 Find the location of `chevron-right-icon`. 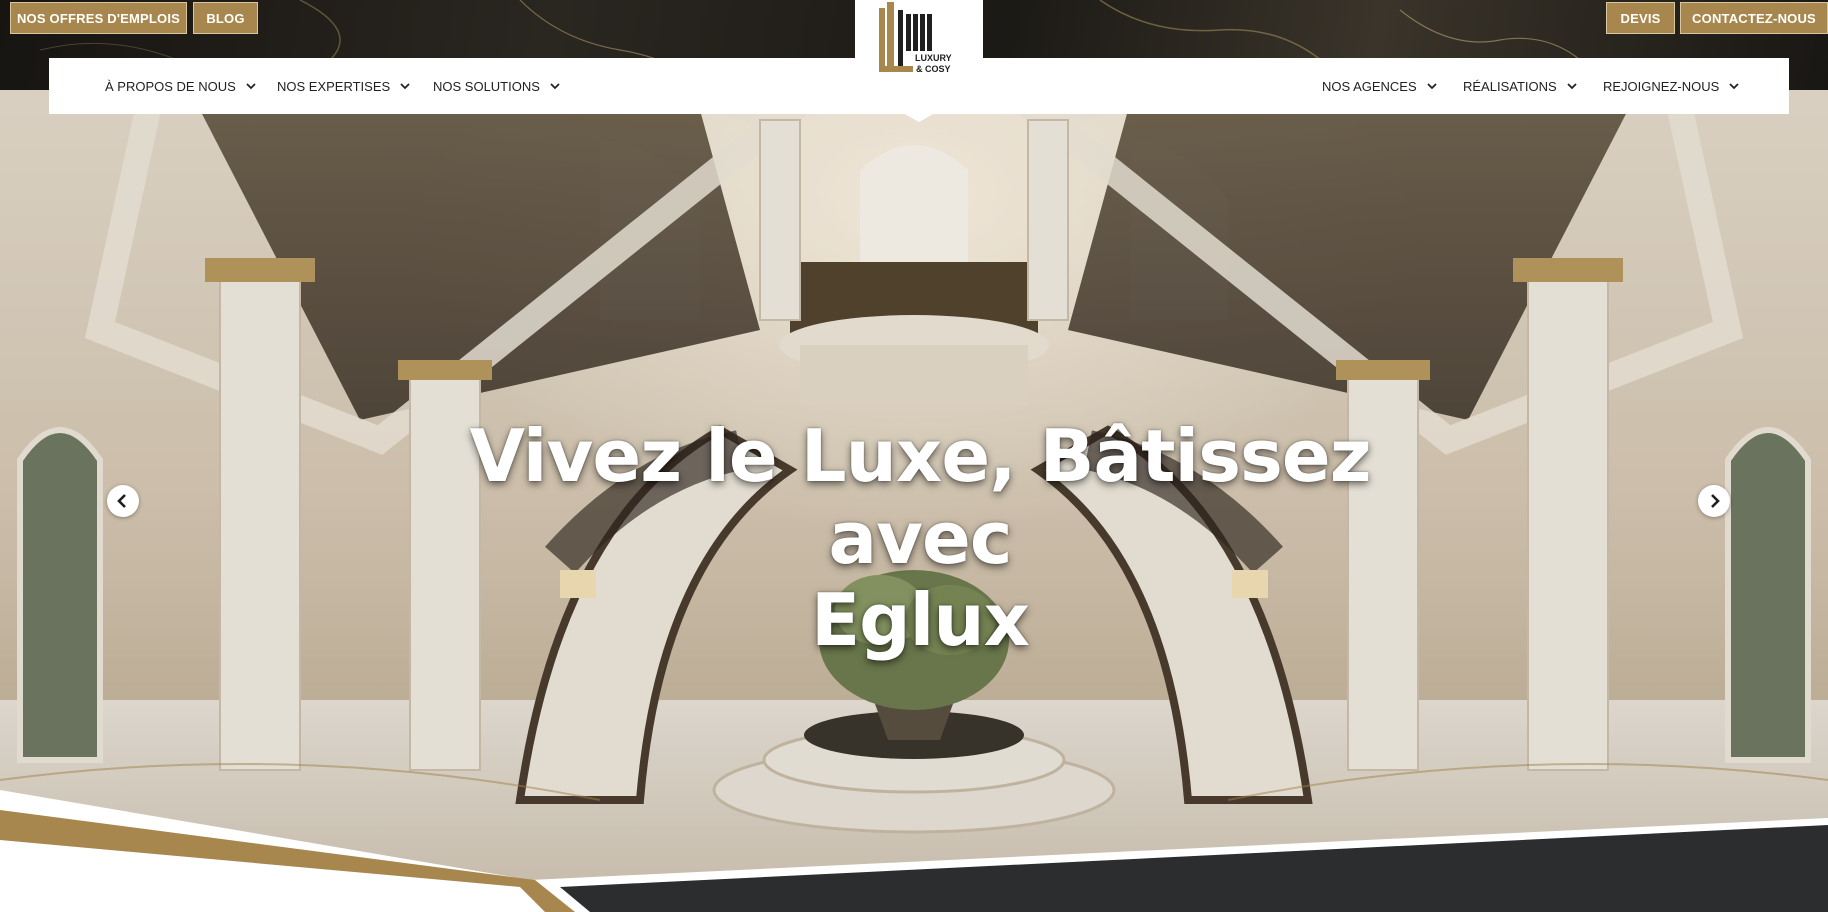

chevron-right-icon is located at coordinates (1715, 501).